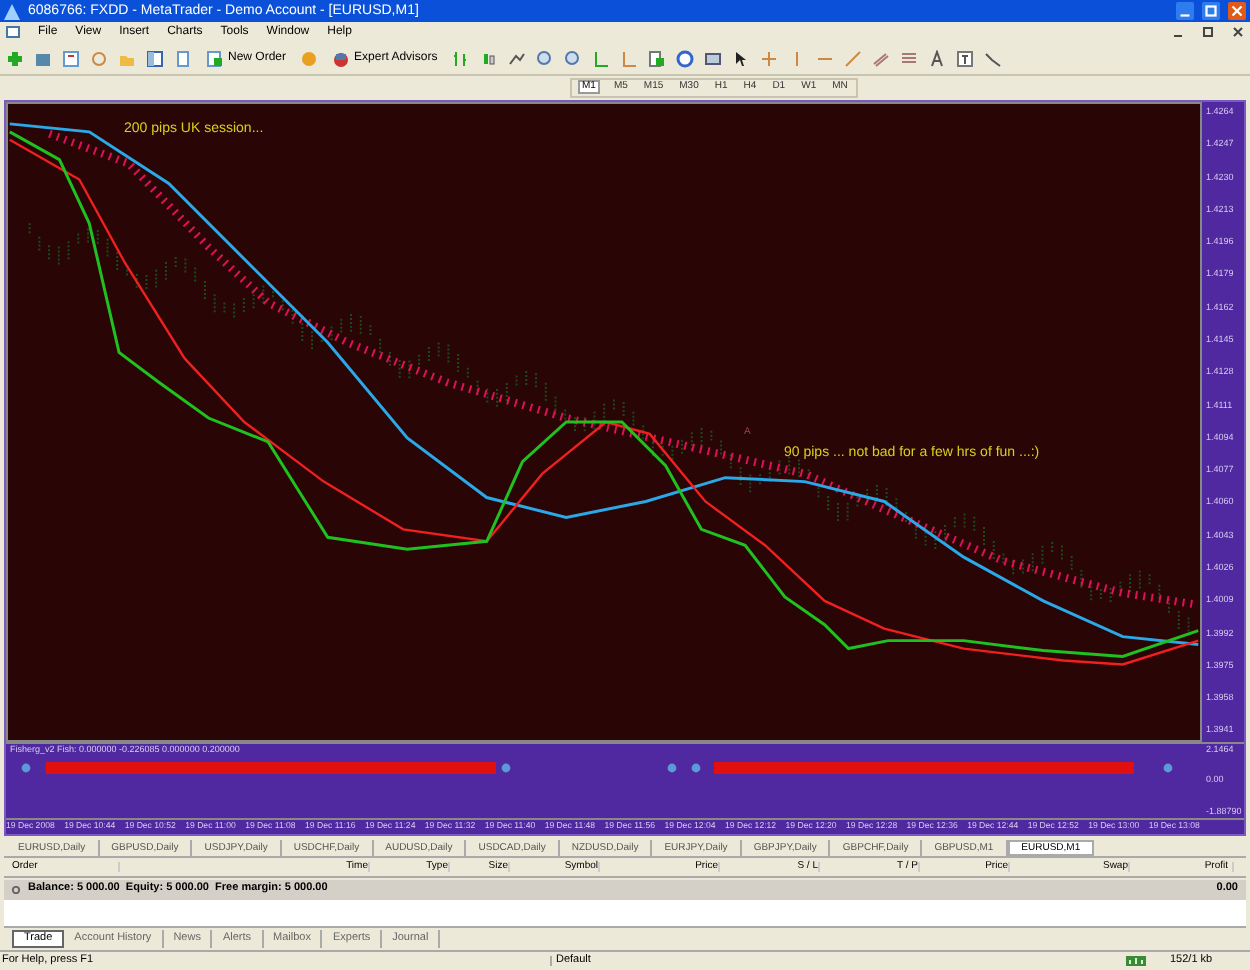 The height and width of the screenshot is (970, 1250). What do you see at coordinates (460, 58) in the screenshot?
I see `bar-chart-icon` at bounding box center [460, 58].